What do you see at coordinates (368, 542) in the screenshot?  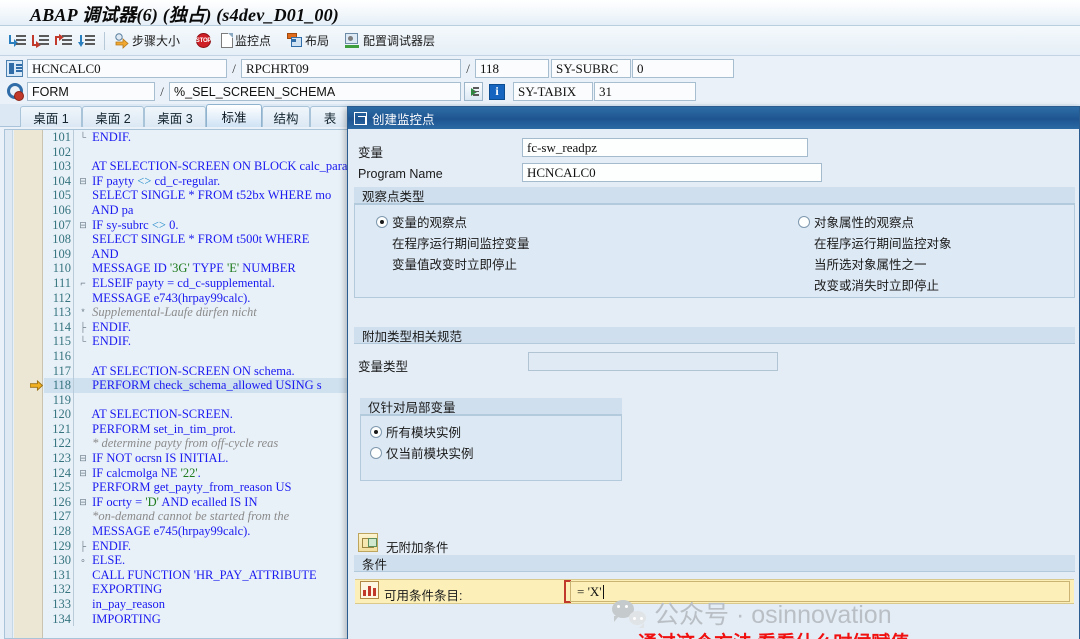 I see `no-condition-button` at bounding box center [368, 542].